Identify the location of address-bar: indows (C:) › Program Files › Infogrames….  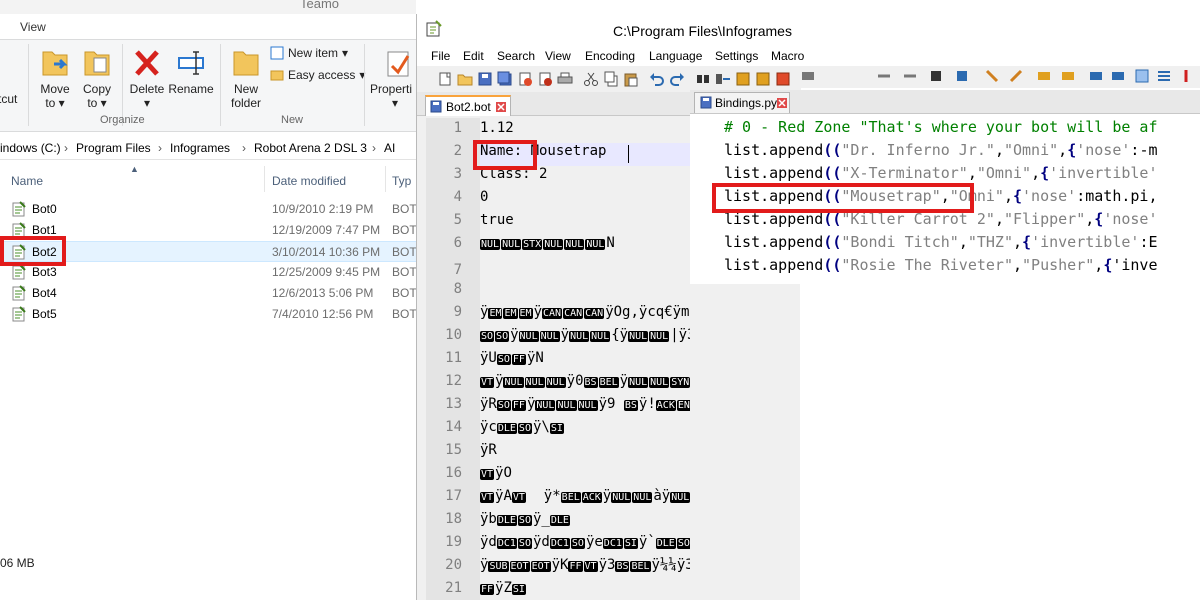
(208, 149).